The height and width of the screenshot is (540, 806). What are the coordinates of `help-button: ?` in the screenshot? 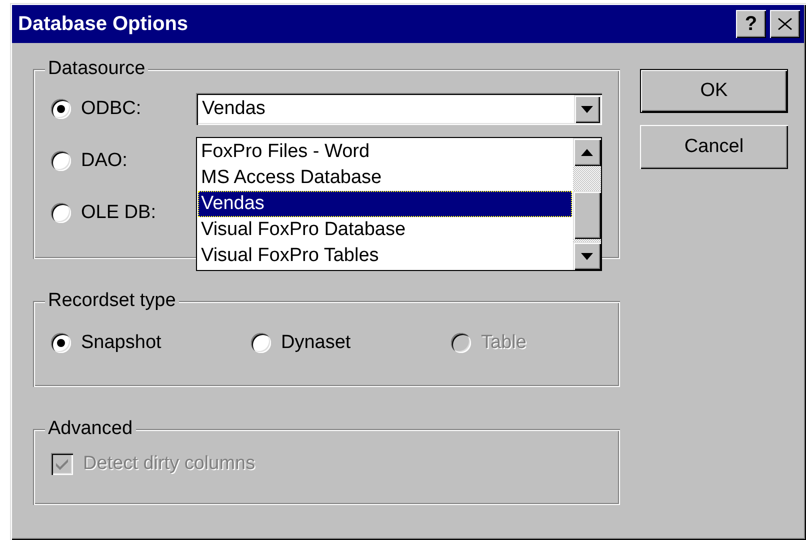 It's located at (751, 24).